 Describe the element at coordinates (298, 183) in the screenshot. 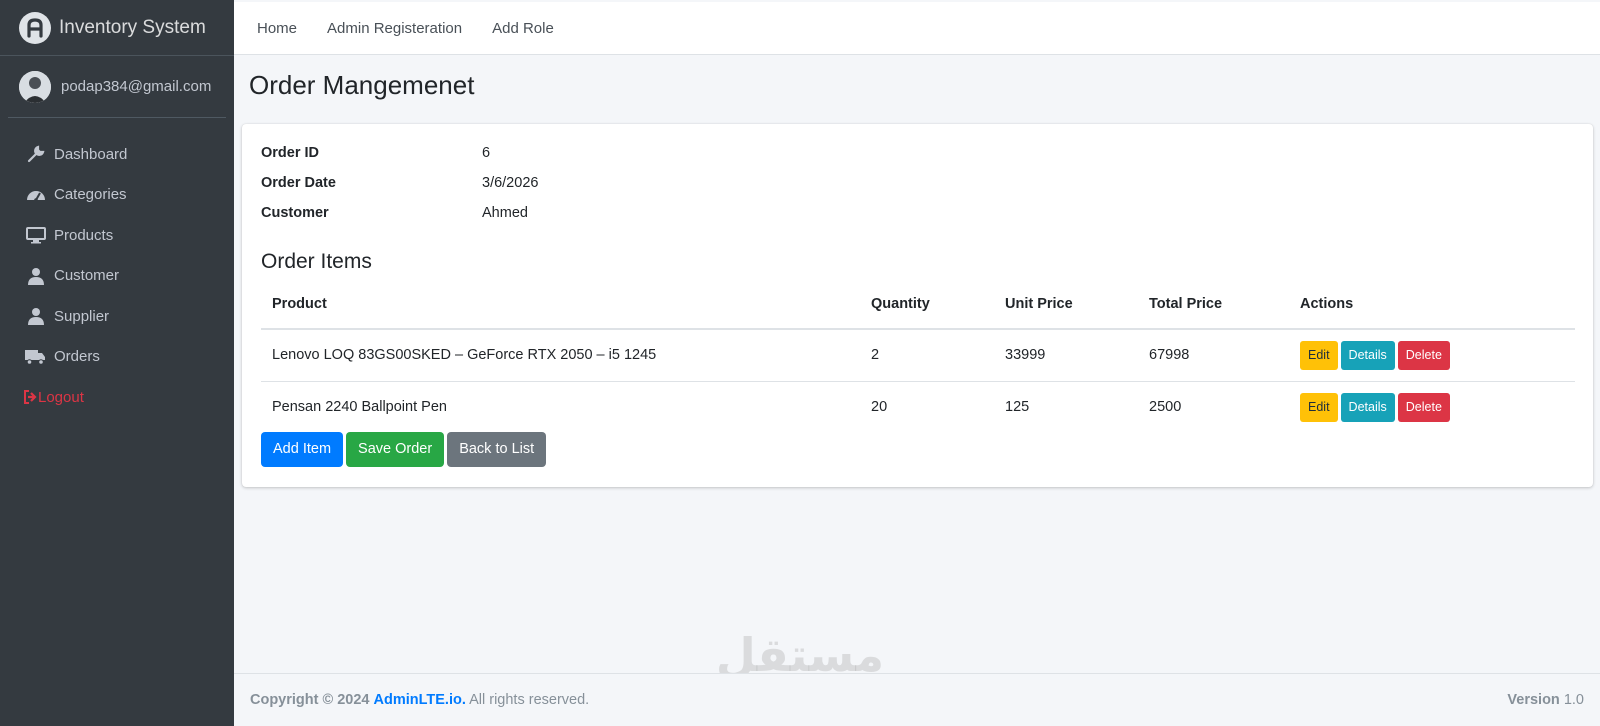

I see `order-date-label: Order Date` at that location.